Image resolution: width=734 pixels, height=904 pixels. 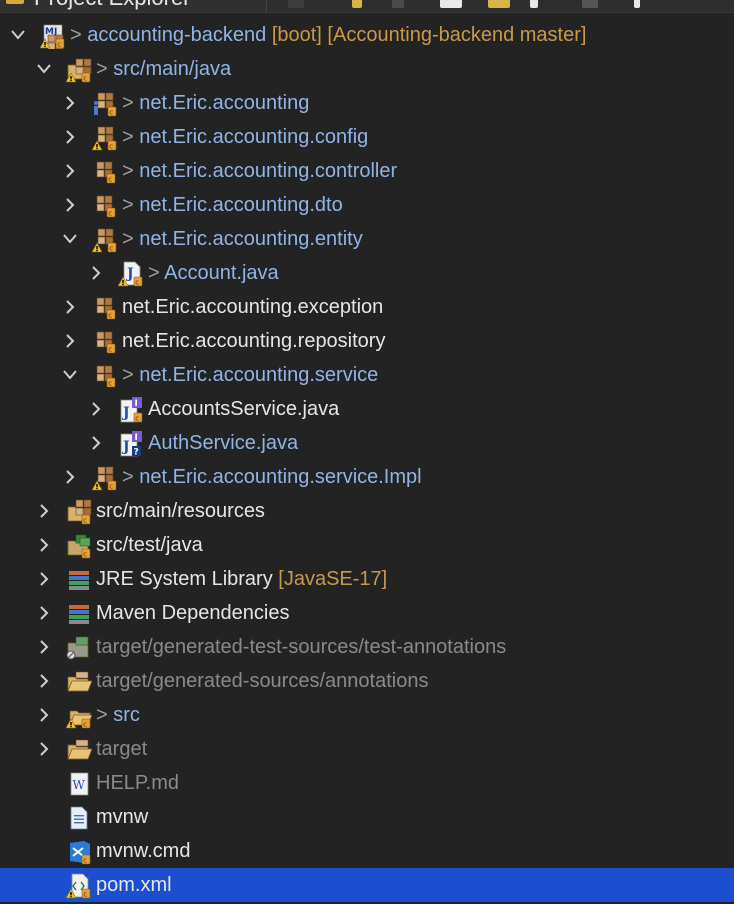 I want to click on tree-item-mvnw: mvnw, so click(x=367, y=817).